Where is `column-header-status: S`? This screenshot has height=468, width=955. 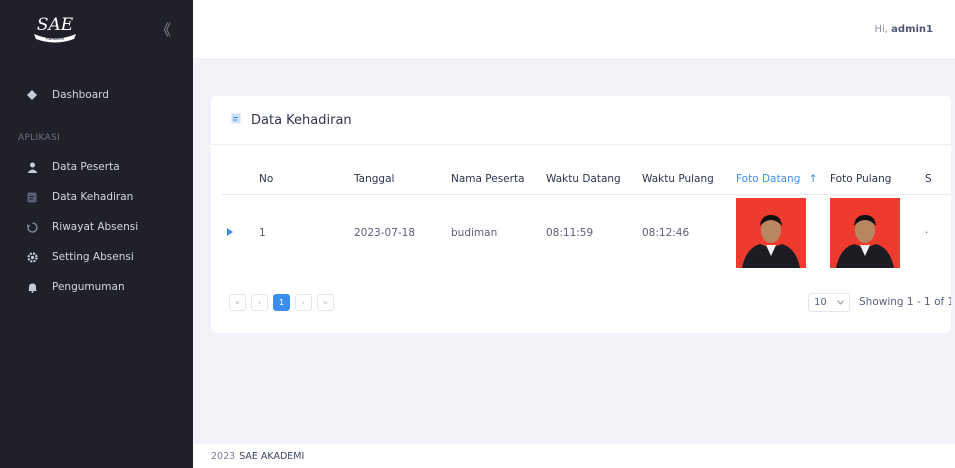 column-header-status: S is located at coordinates (938, 179).